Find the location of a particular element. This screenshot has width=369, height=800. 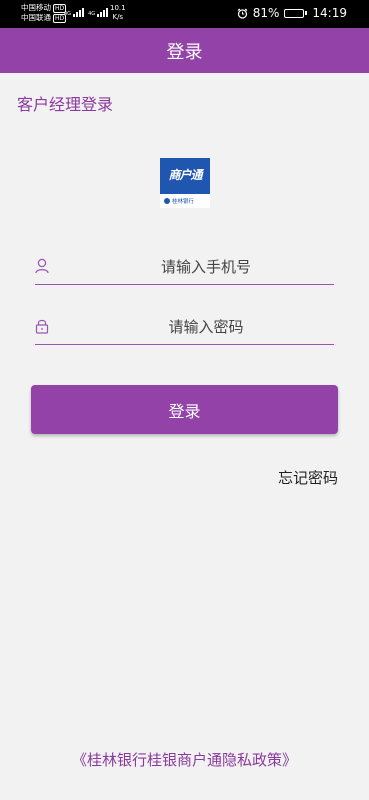

page-title: 登录 is located at coordinates (184, 52).